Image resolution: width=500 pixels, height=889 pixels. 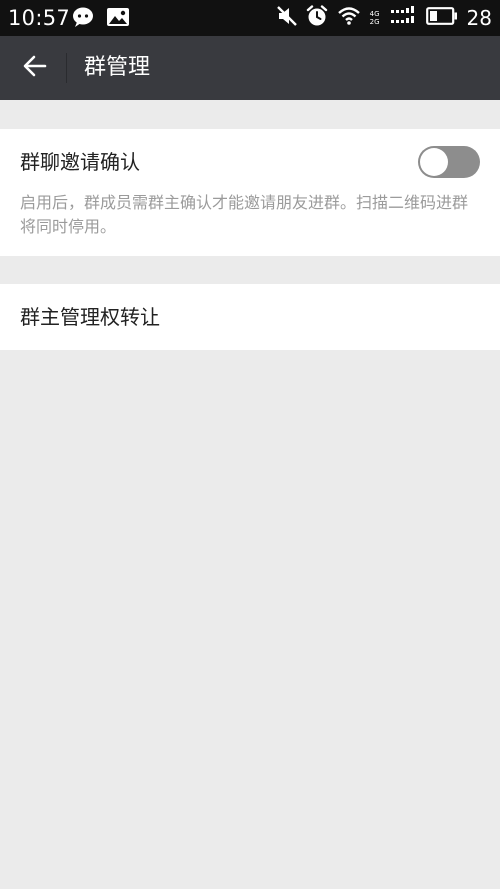 What do you see at coordinates (286, 18) in the screenshot?
I see `mute-icon` at bounding box center [286, 18].